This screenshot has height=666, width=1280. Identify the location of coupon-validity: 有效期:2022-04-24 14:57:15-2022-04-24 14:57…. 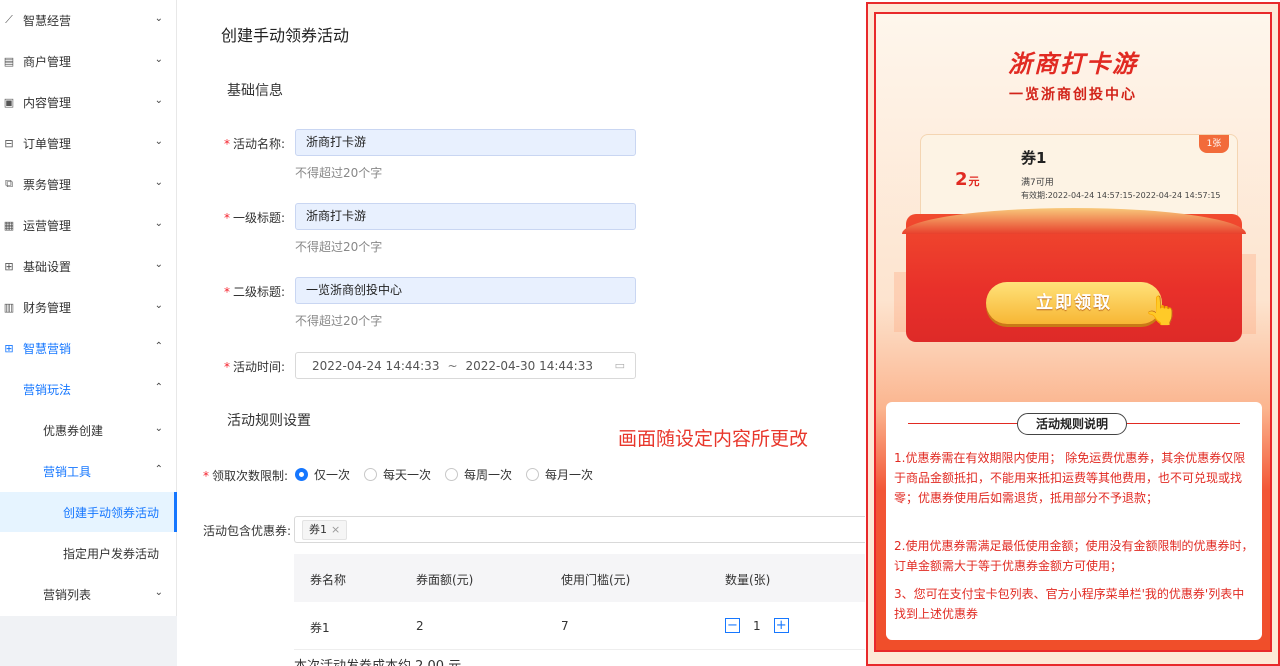
(1121, 195).